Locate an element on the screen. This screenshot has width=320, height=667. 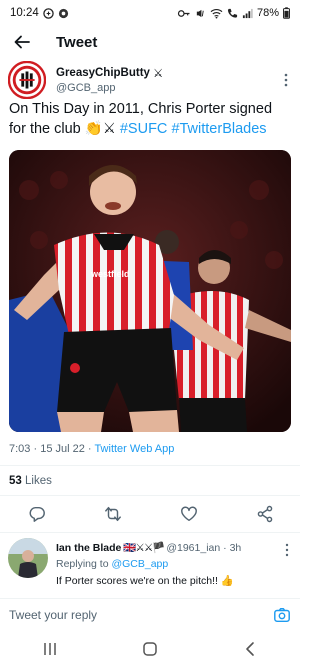
reply-input is located at coordinates (141, 614).